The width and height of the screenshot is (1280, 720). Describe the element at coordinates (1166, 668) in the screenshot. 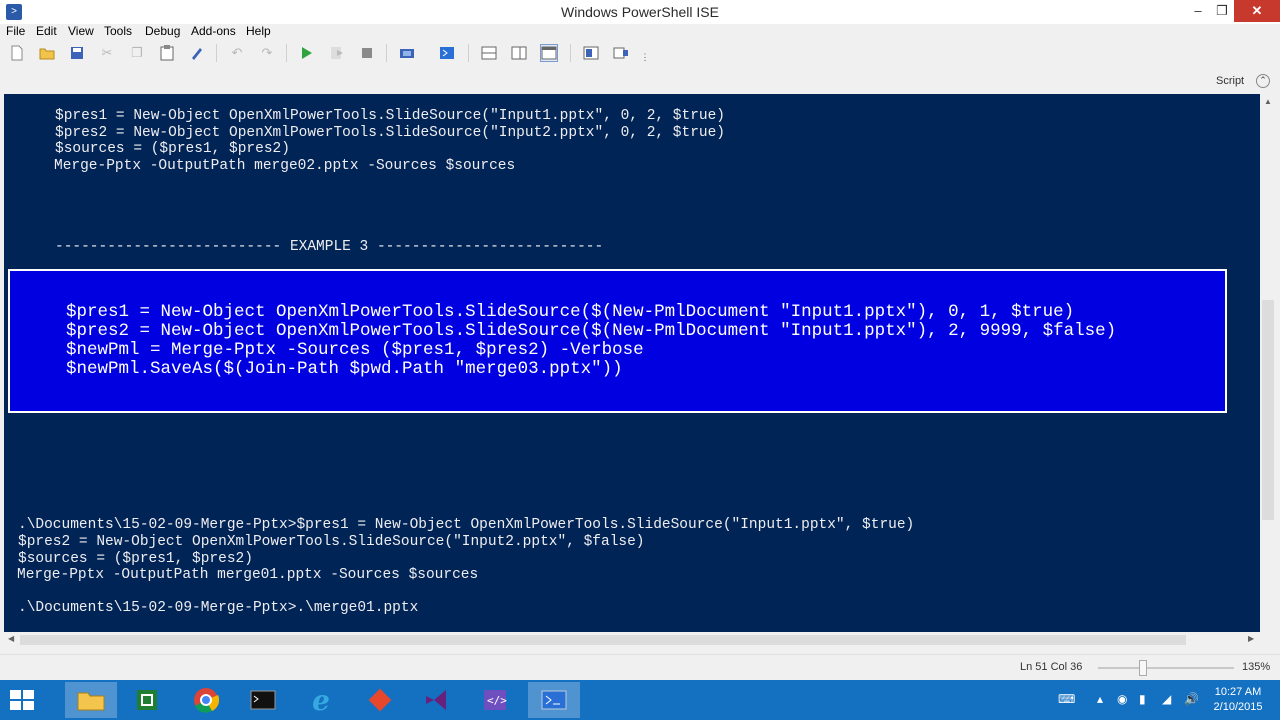

I see `zoom-slider-track` at that location.